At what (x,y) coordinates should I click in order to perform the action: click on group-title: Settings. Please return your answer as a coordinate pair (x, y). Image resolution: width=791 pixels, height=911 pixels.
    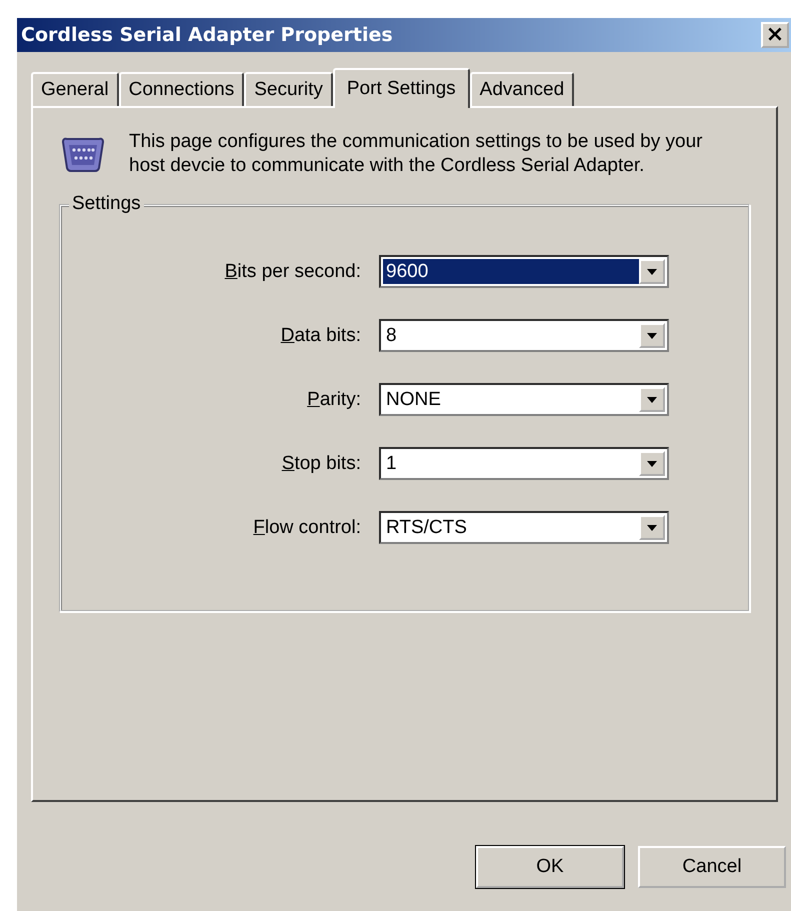
    Looking at the image, I should click on (106, 204).